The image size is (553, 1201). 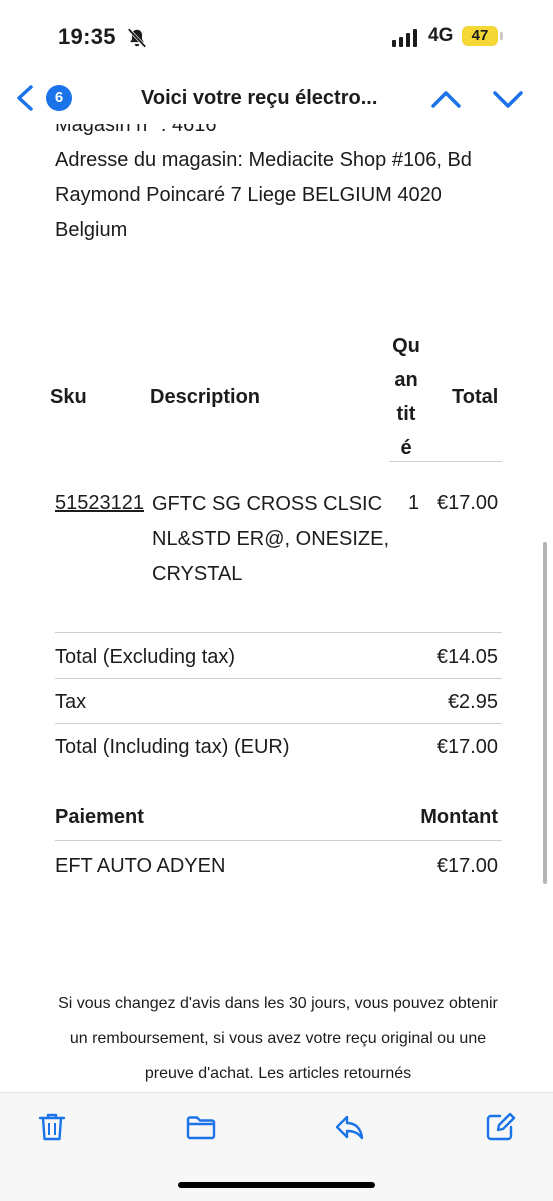 What do you see at coordinates (87, 36) in the screenshot?
I see `status-time: 19:35` at bounding box center [87, 36].